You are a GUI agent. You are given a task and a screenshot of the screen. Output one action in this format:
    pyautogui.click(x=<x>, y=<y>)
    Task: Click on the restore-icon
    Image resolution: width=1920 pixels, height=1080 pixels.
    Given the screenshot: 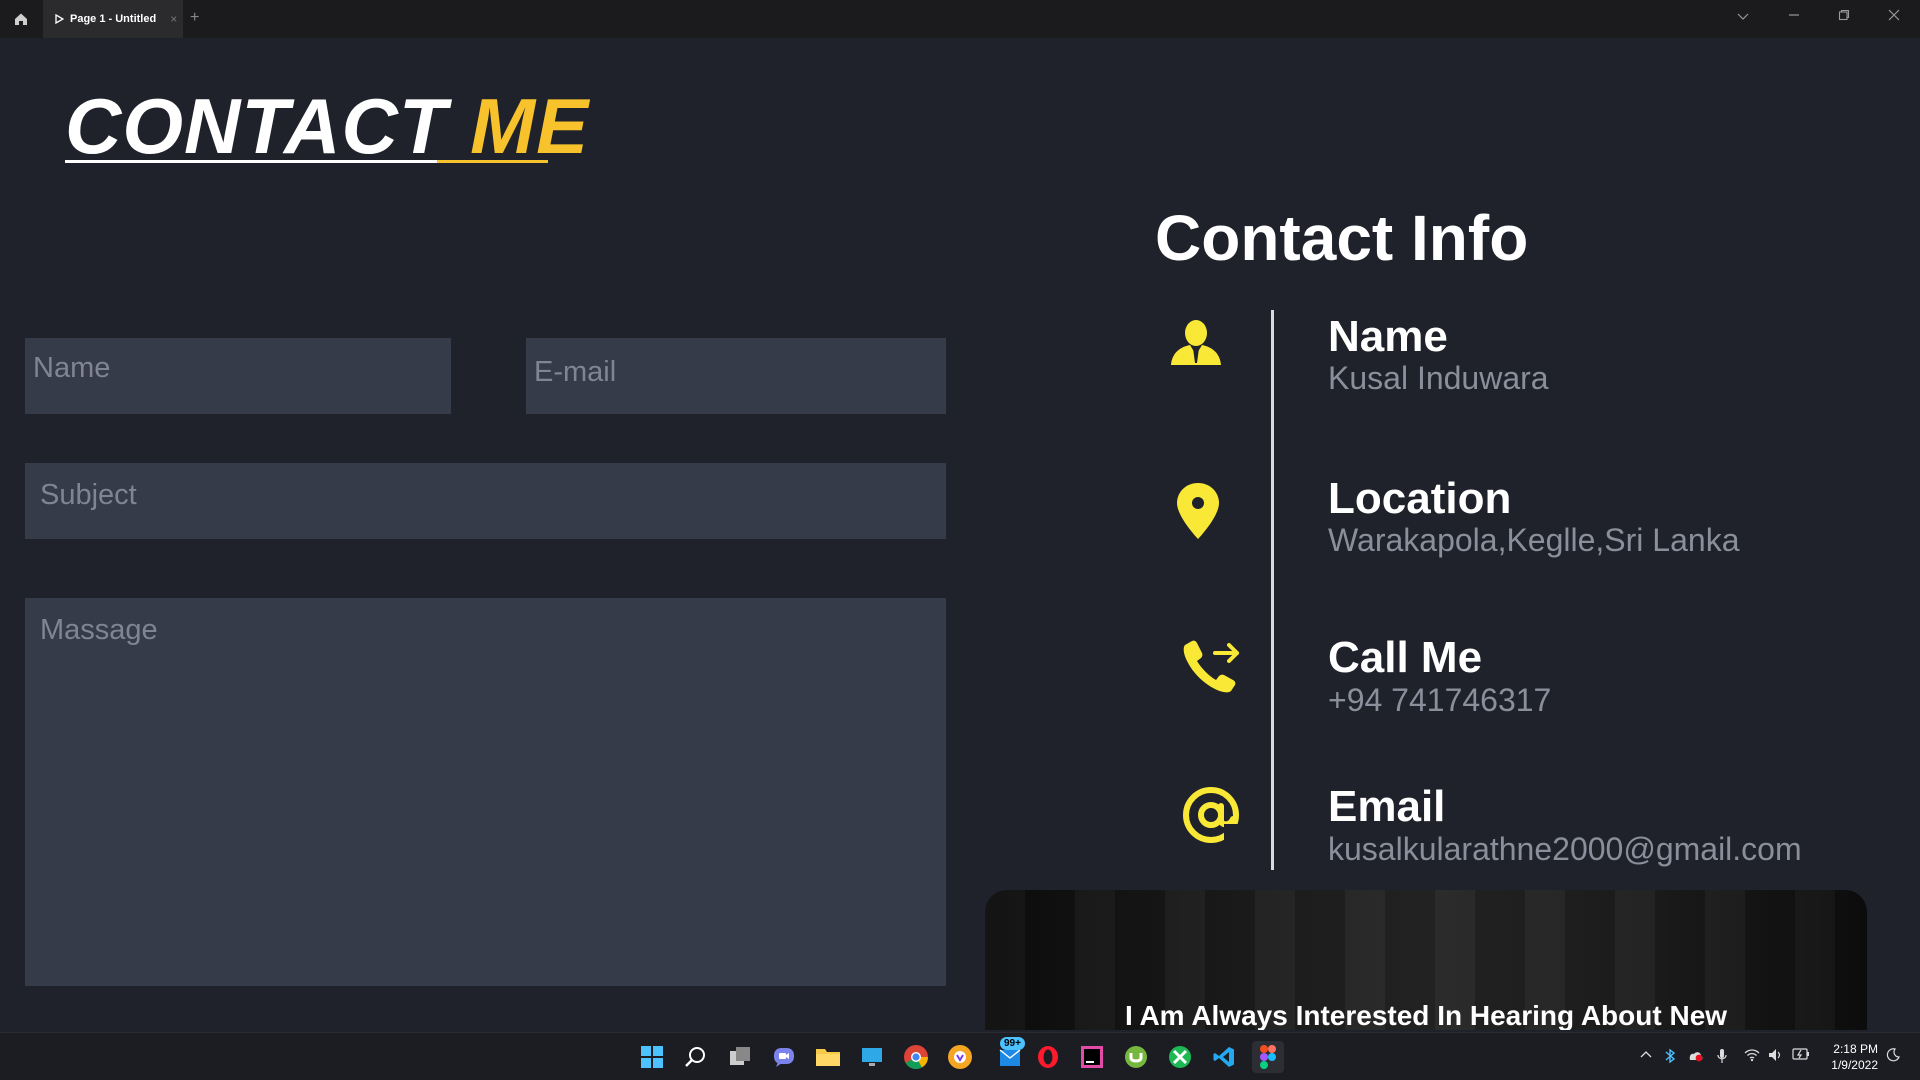 What is the action you would take?
    pyautogui.click(x=1844, y=16)
    